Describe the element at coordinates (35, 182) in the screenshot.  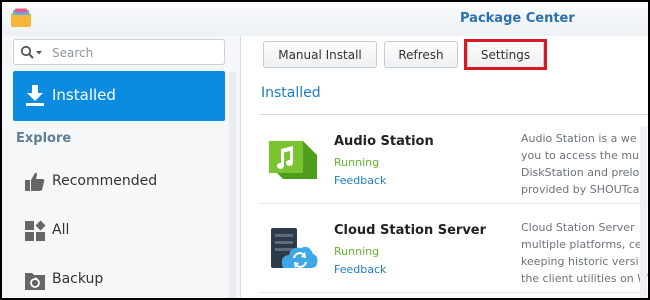
I see `thumbs-up-icon` at that location.